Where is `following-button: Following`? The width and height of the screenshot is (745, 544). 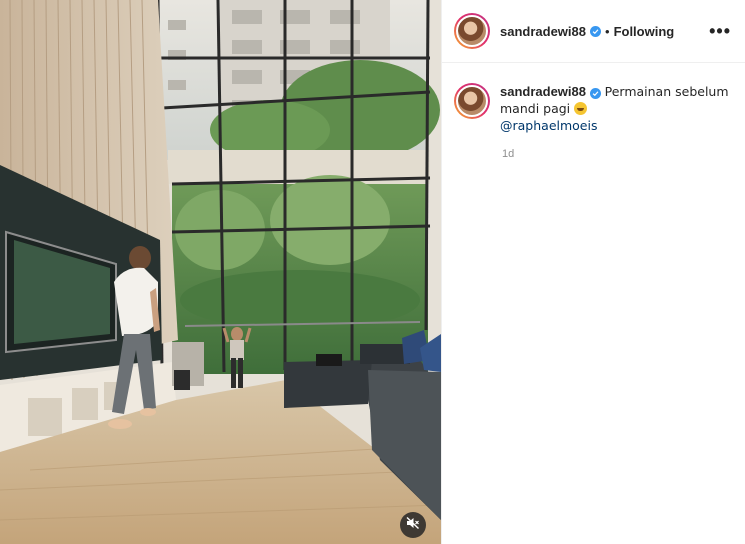
following-button: Following is located at coordinates (644, 31).